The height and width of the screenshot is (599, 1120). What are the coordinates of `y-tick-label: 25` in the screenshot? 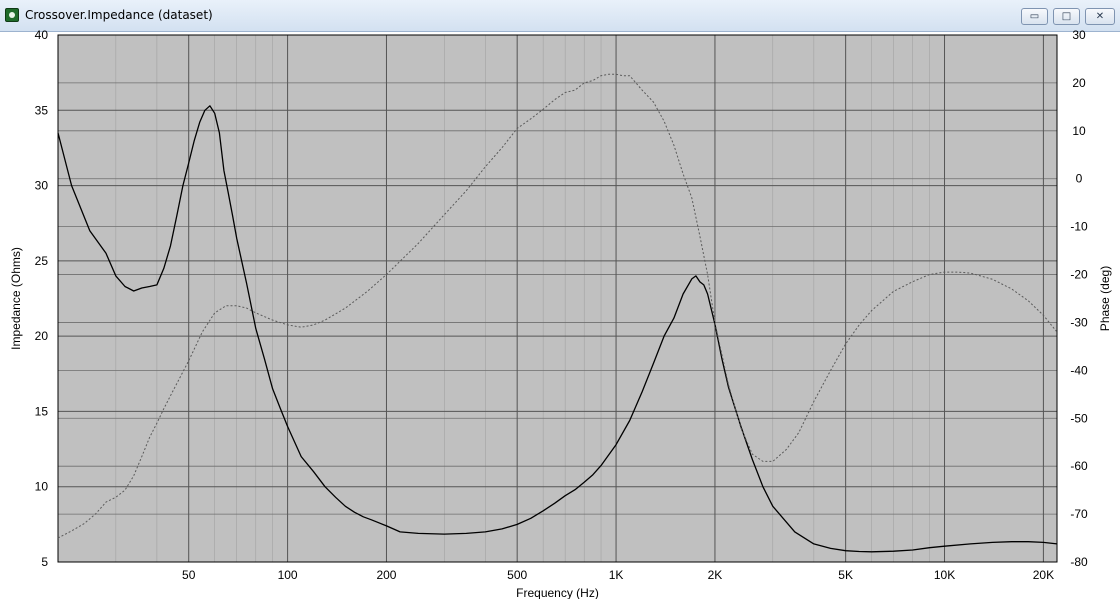 It's located at (42, 261).